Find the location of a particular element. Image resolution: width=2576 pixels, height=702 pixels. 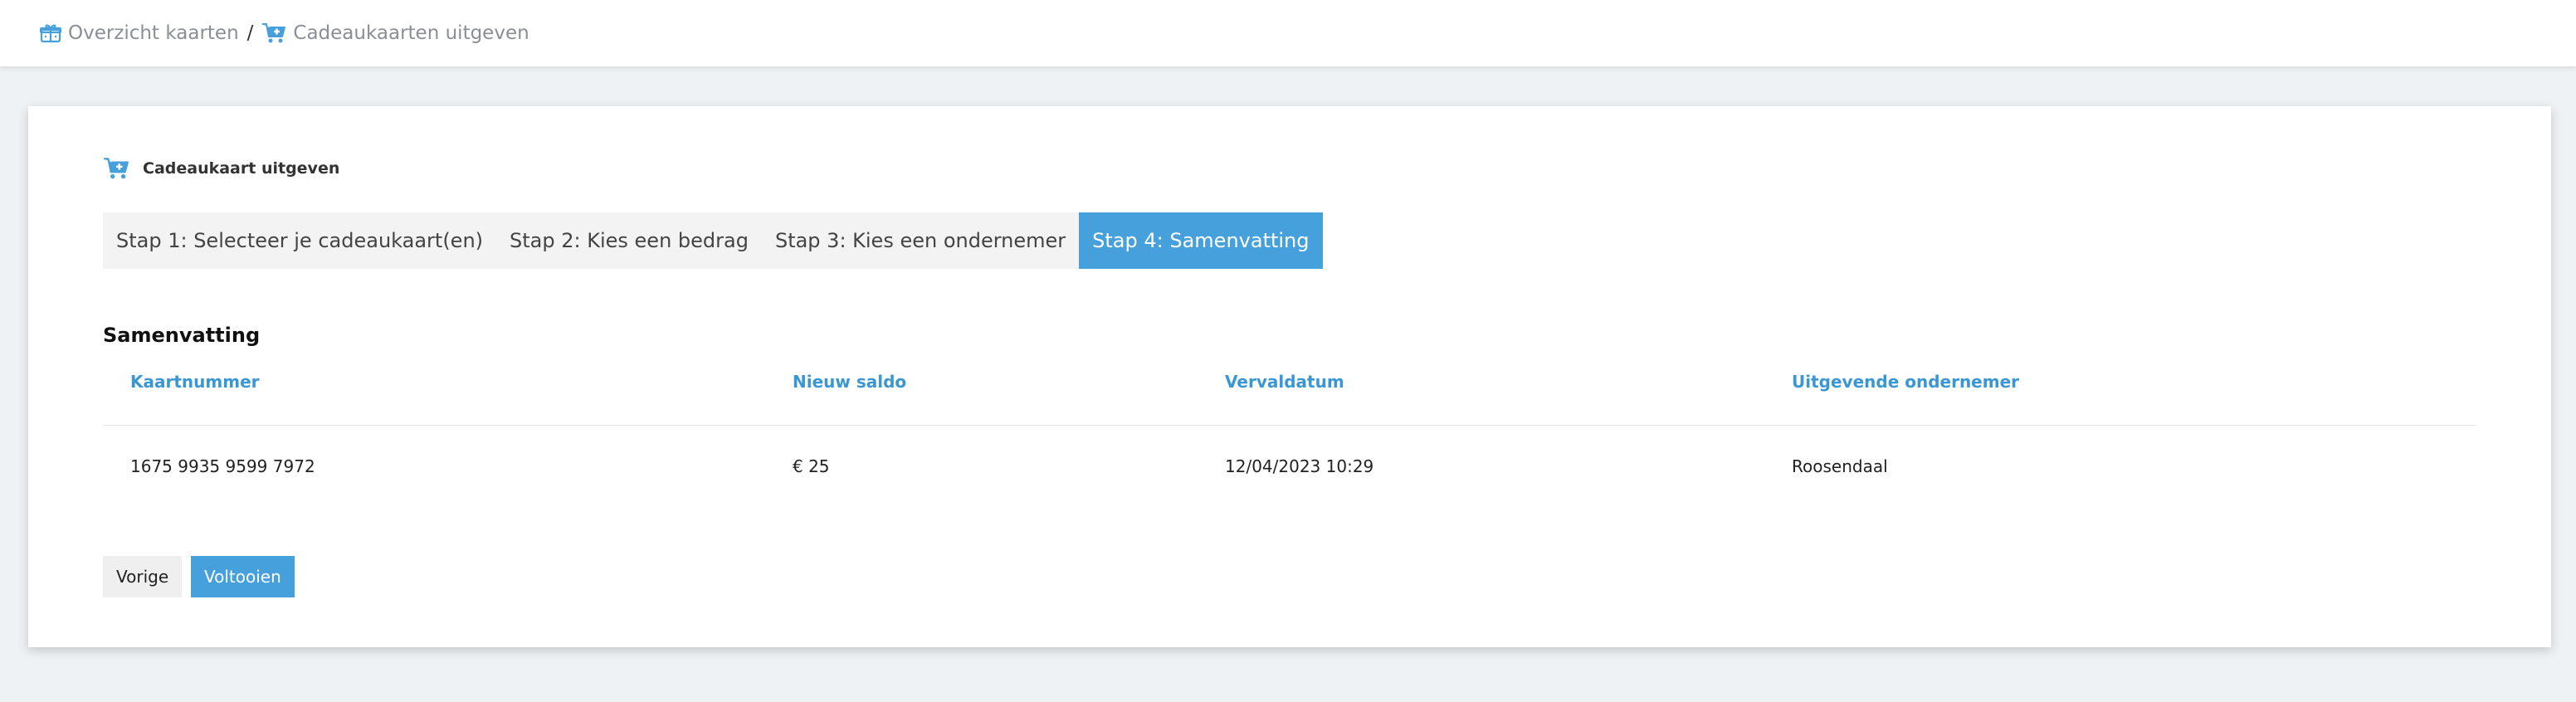

cell-issuing-merchant: Roosendaal is located at coordinates (1840, 466).